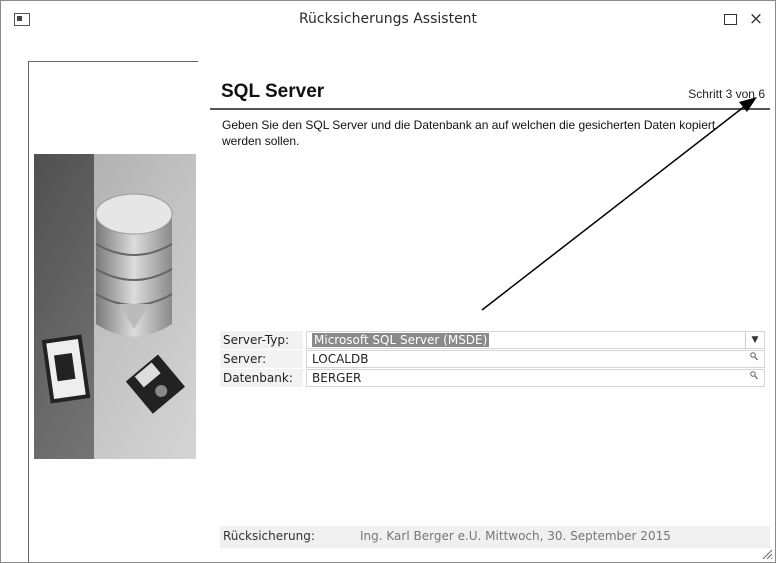 The height and width of the screenshot is (563, 776). I want to click on close-button: ×, so click(756, 19).